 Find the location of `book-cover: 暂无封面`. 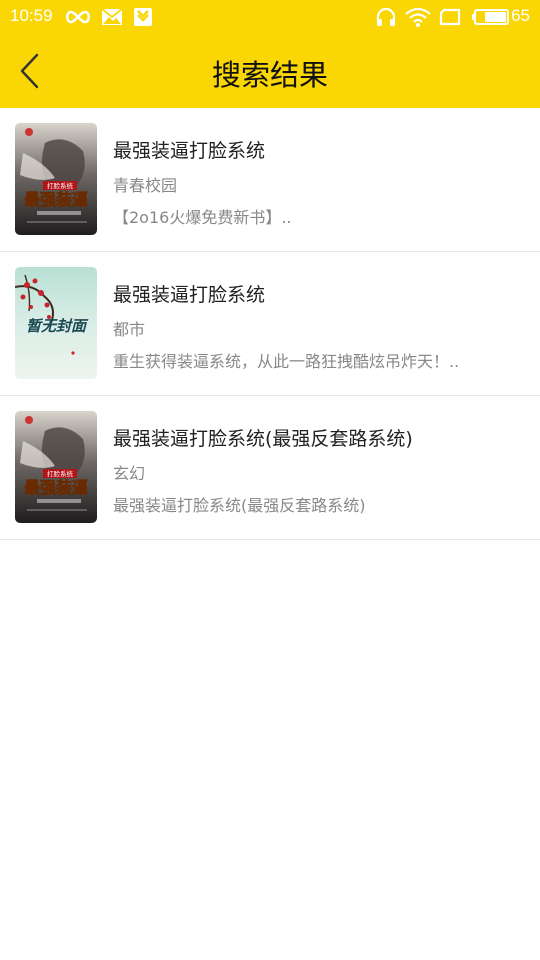

book-cover: 暂无封面 is located at coordinates (56, 323).